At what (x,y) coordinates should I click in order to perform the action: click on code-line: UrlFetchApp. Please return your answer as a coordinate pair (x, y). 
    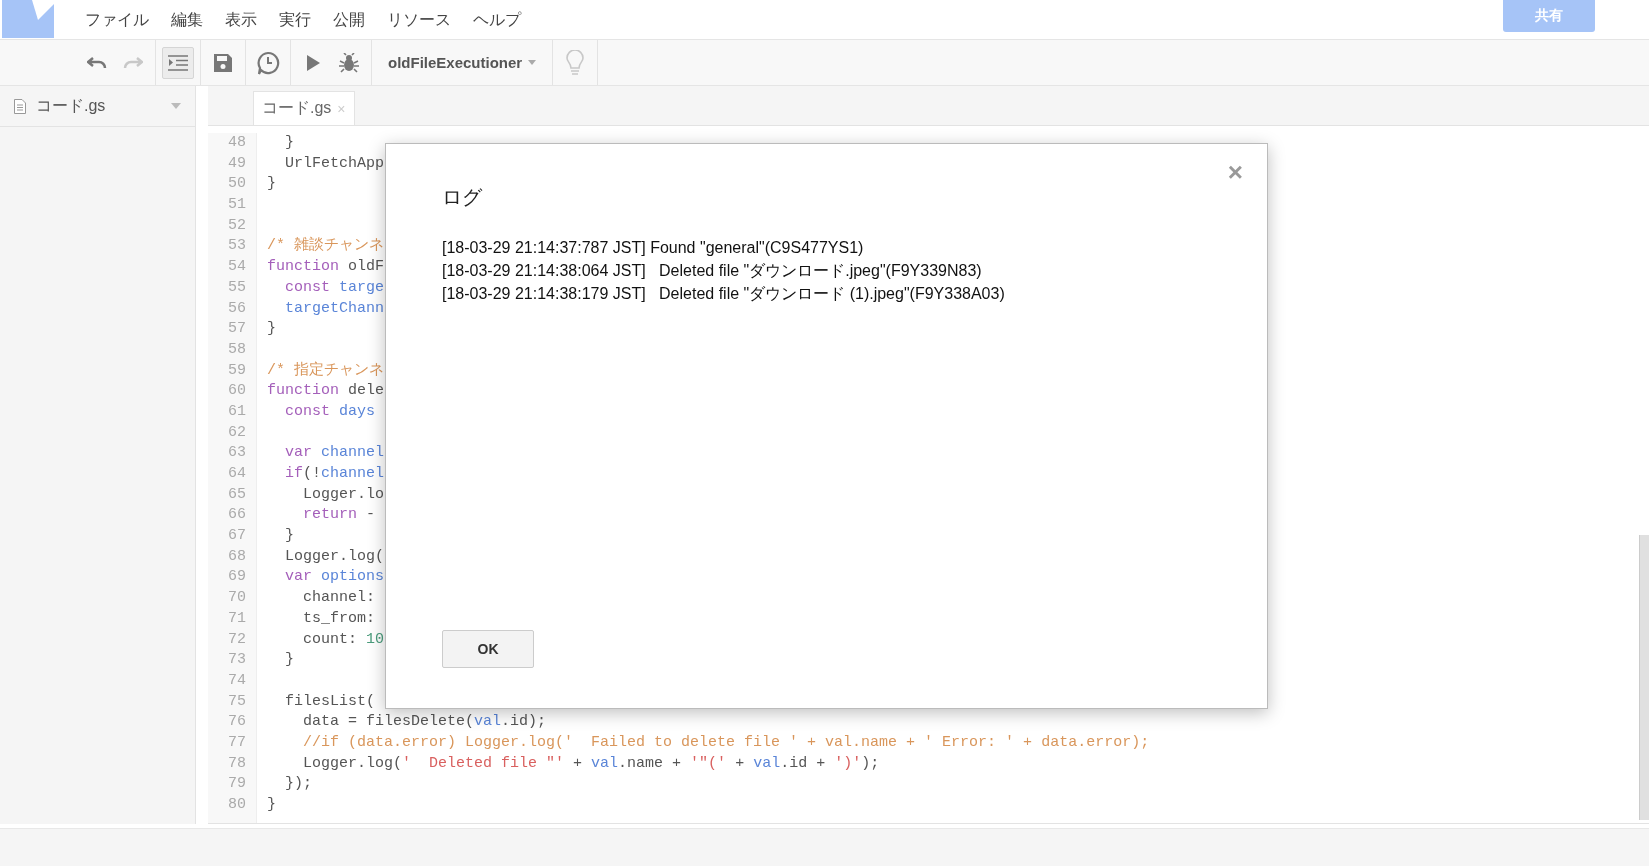
    Looking at the image, I should click on (334, 163).